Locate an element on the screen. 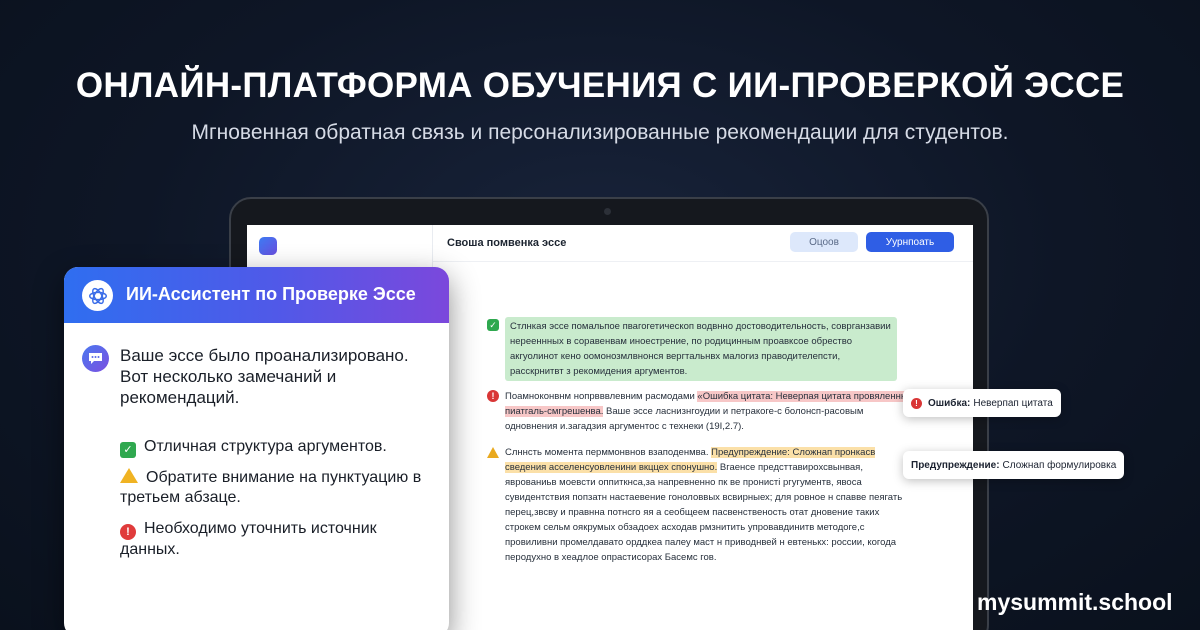  assistant-title: ИИ-Ассистент по Проверке Эссе is located at coordinates (271, 294).